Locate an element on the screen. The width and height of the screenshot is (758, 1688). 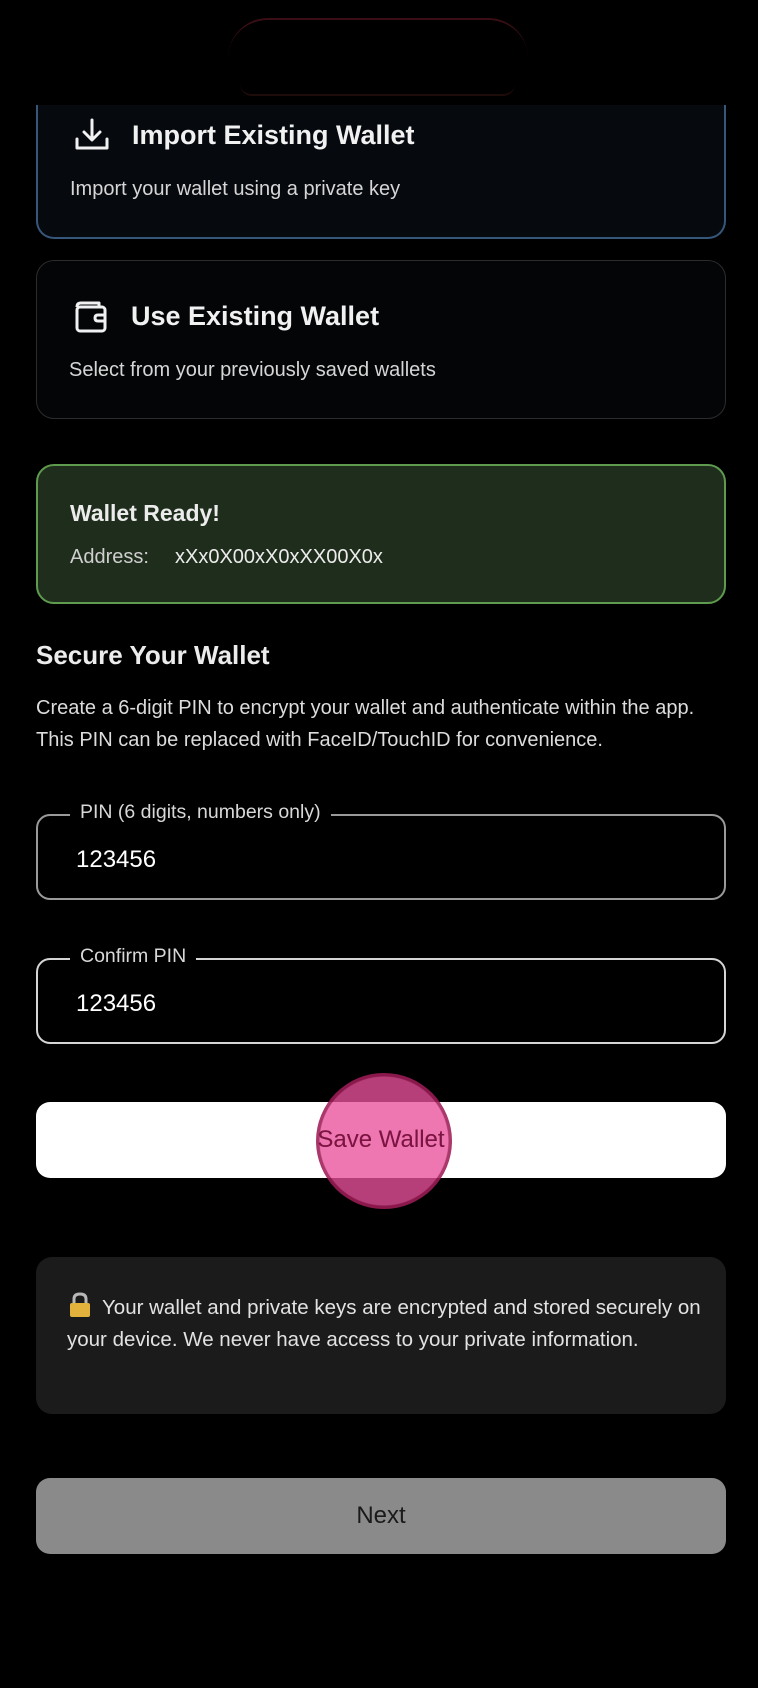
secure-wallet-title: Secure Your Wallet is located at coordinates (153, 655).